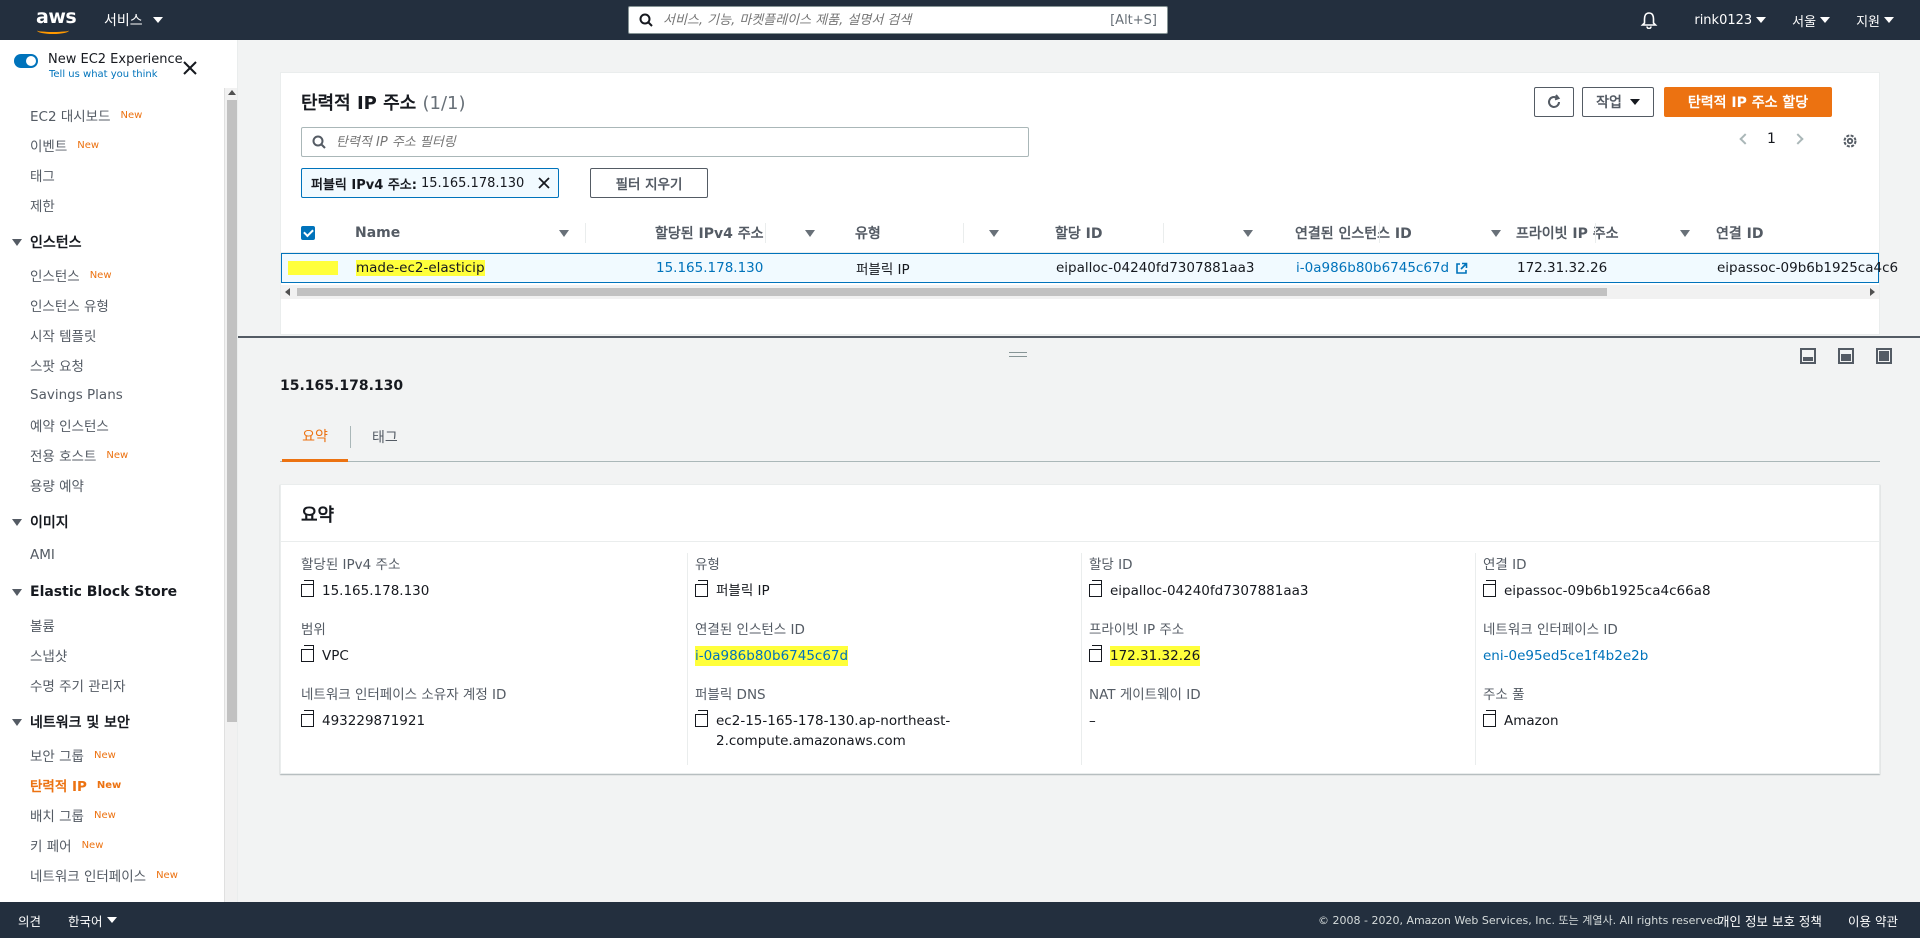 This screenshot has width=1920, height=938. Describe the element at coordinates (772, 656) in the screenshot. I see `instance-id-link: i-0a986b80b6745c67d` at that location.